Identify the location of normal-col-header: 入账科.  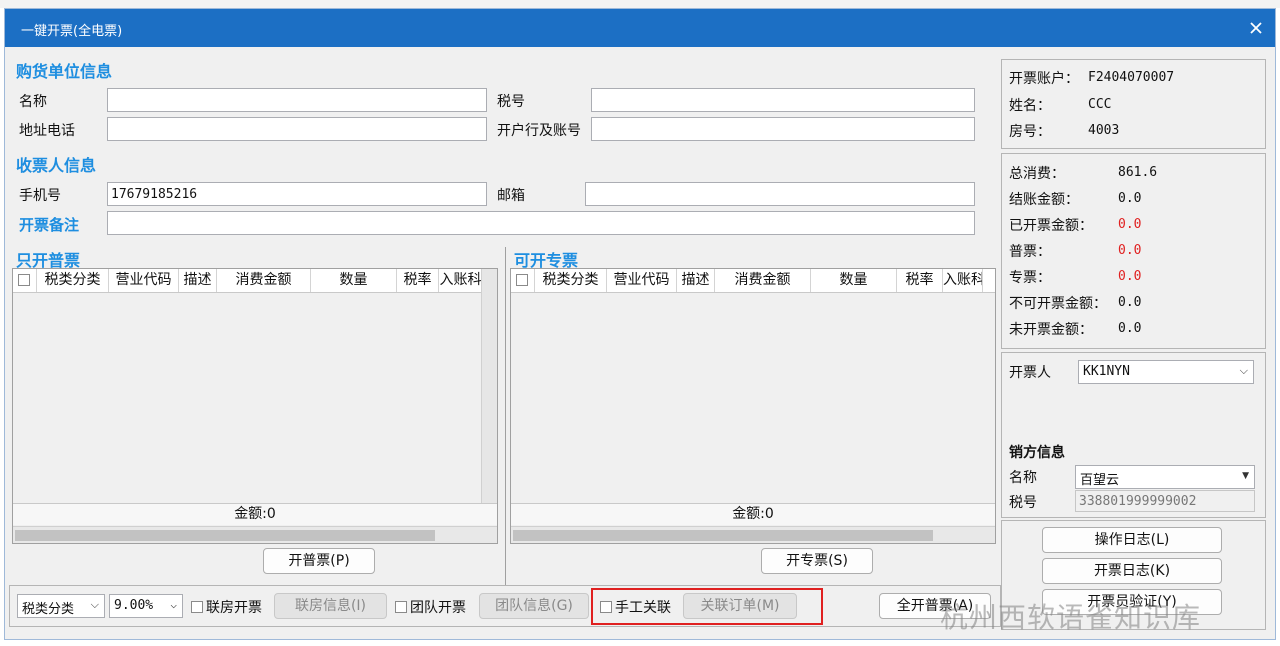
(461, 280).